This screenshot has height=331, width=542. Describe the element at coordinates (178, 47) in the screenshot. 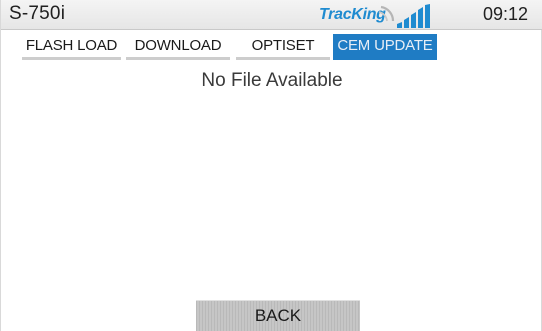

I see `tab-download: DOWNLOAD` at that location.